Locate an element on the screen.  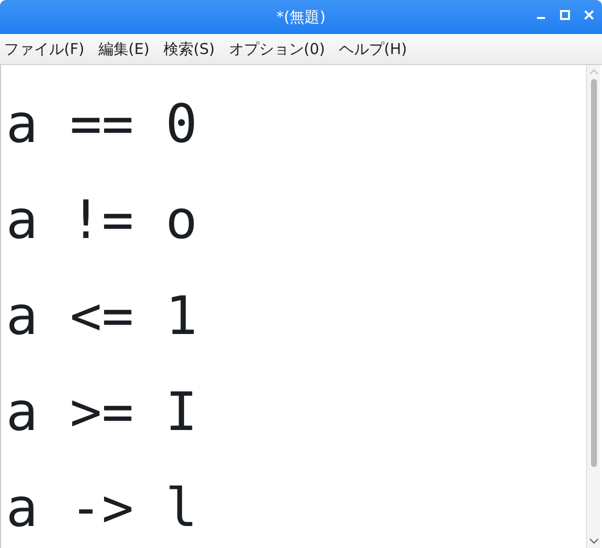
menu-item: オプション(0) is located at coordinates (277, 49).